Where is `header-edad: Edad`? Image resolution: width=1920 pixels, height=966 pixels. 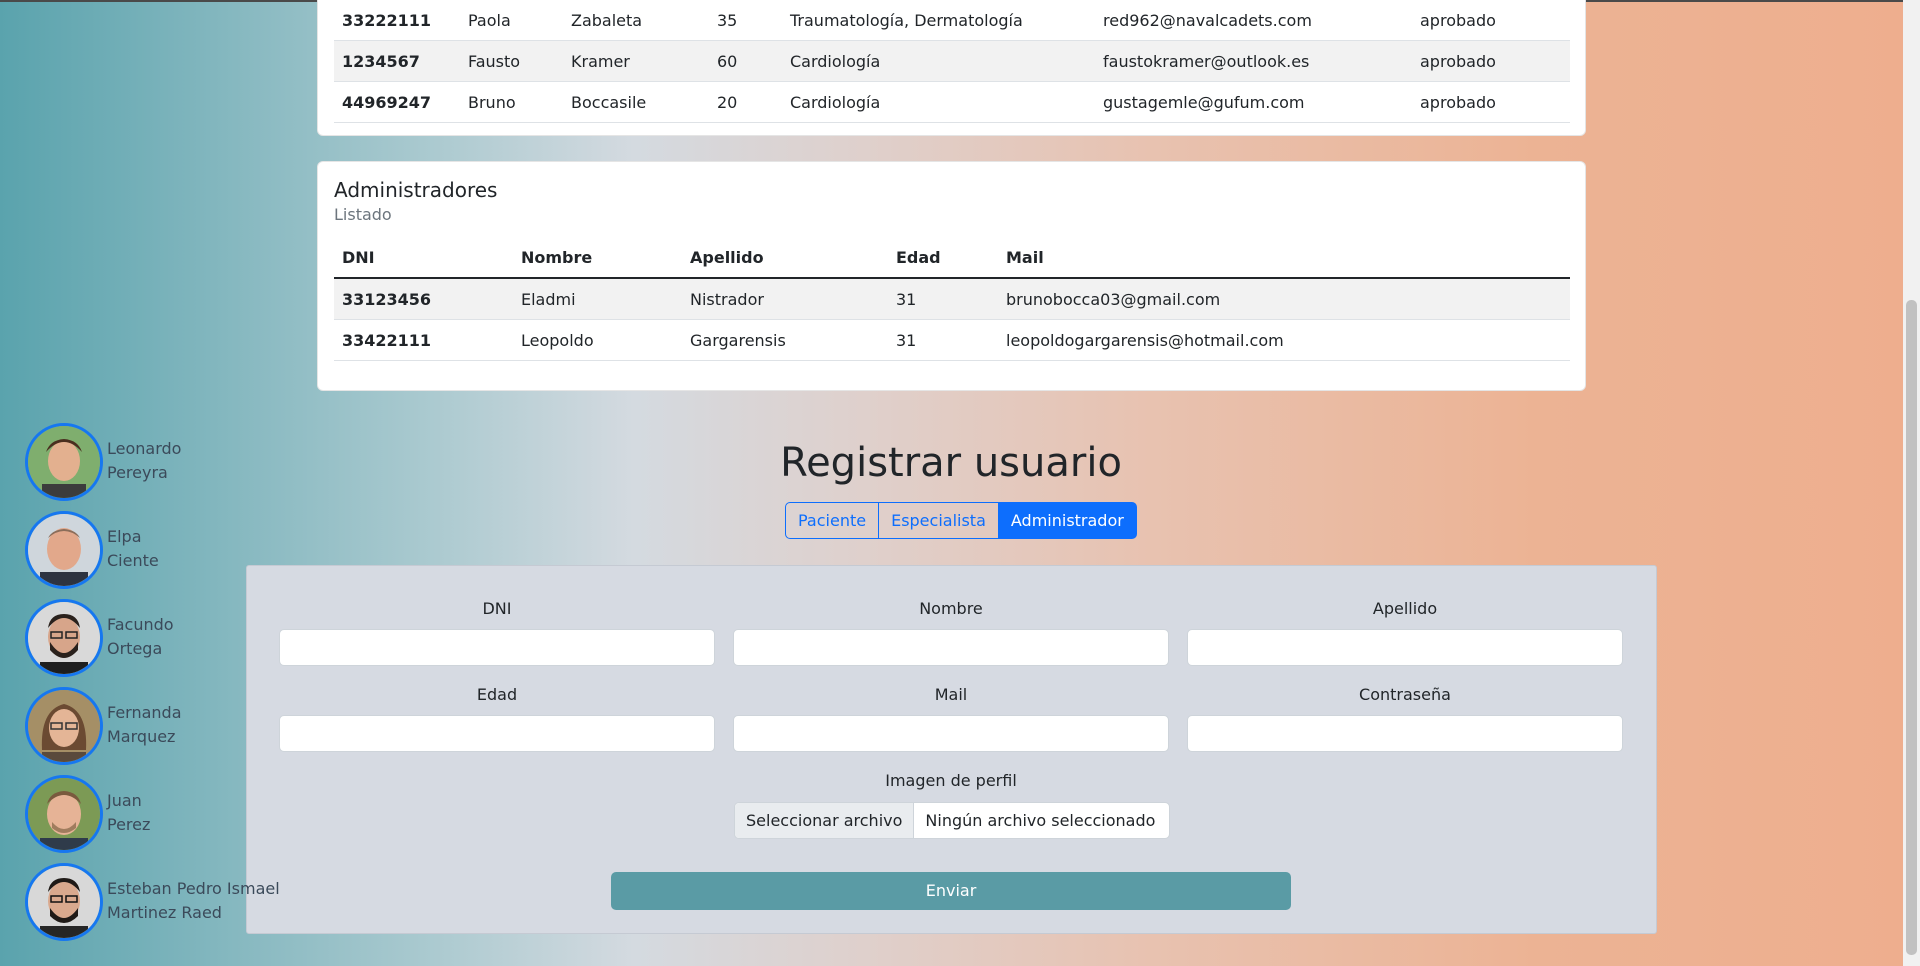 header-edad: Edad is located at coordinates (943, 258).